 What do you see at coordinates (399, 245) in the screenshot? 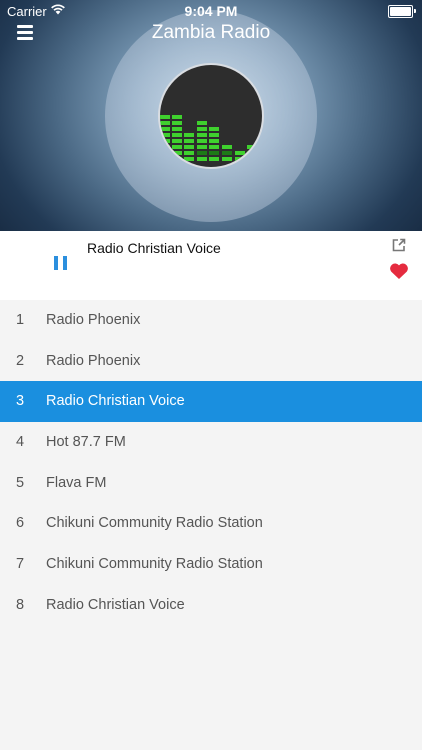
I see `share-button` at bounding box center [399, 245].